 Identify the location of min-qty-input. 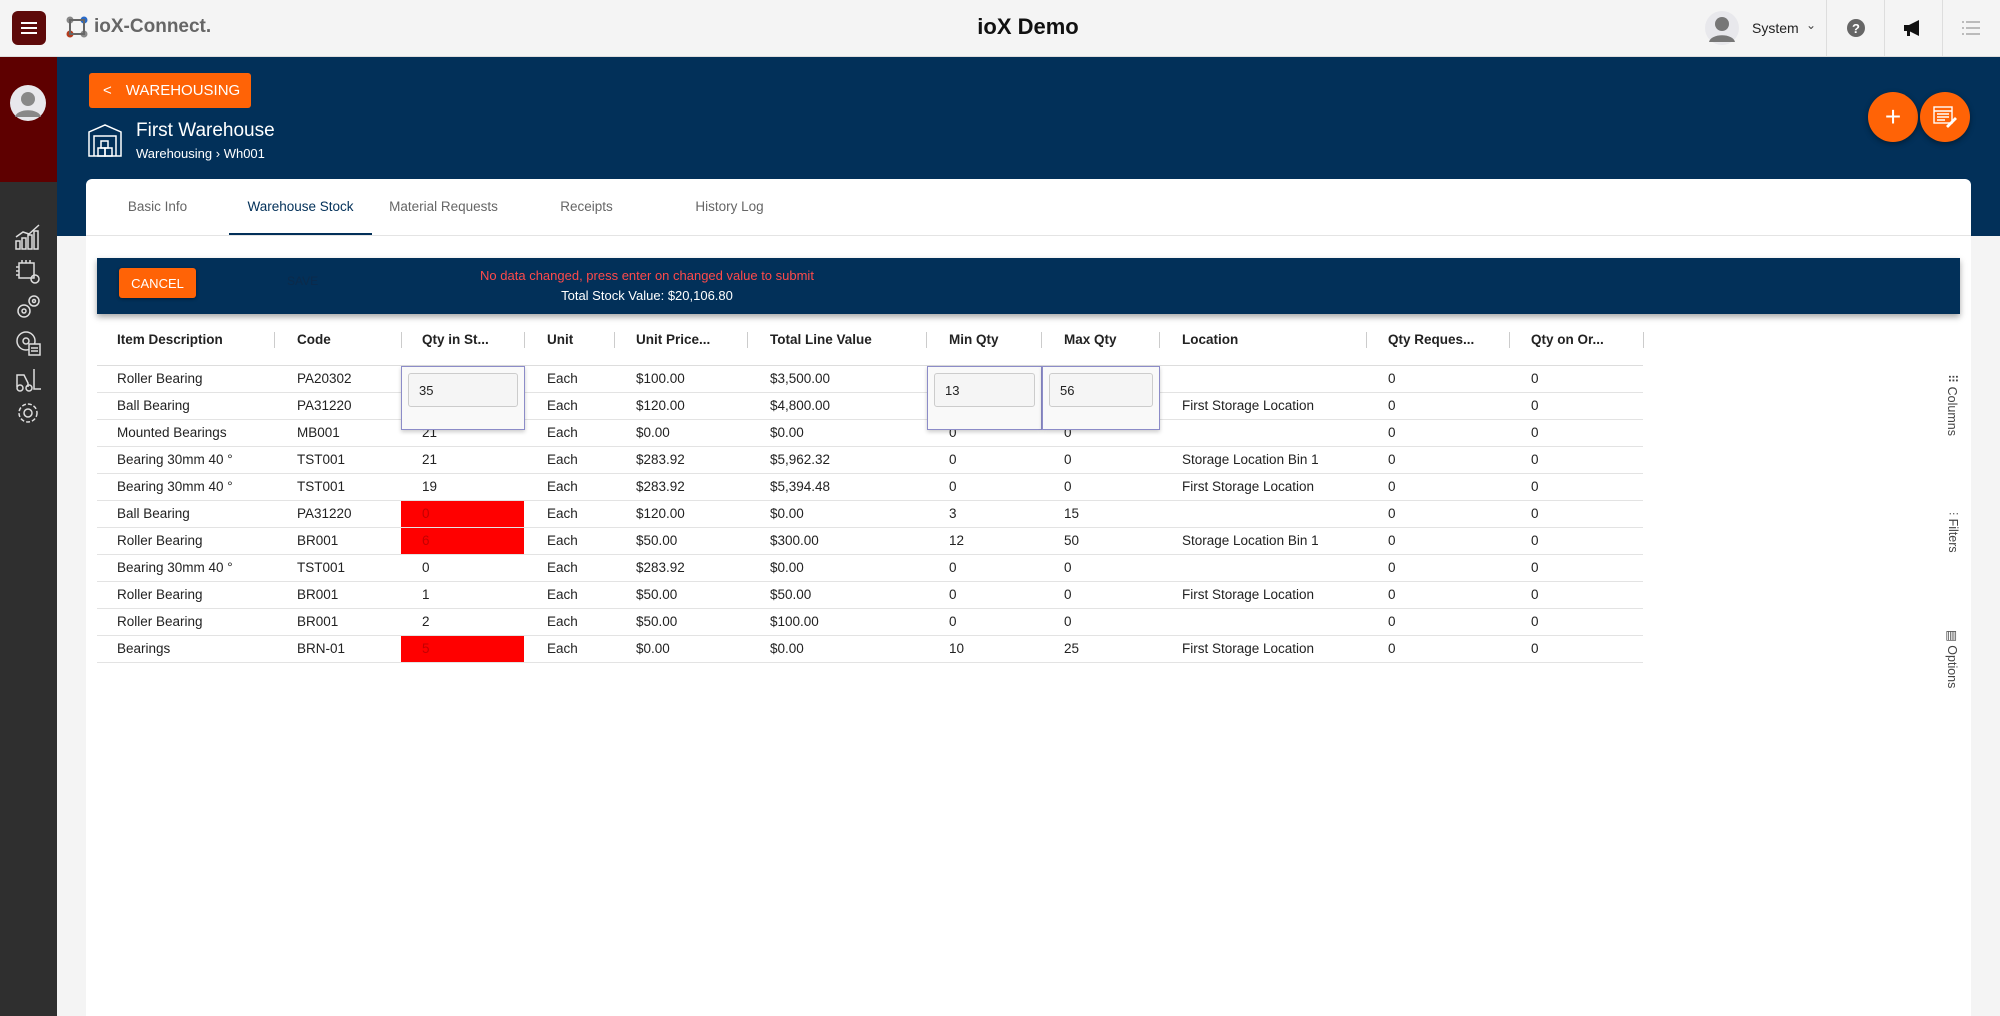
(984, 390).